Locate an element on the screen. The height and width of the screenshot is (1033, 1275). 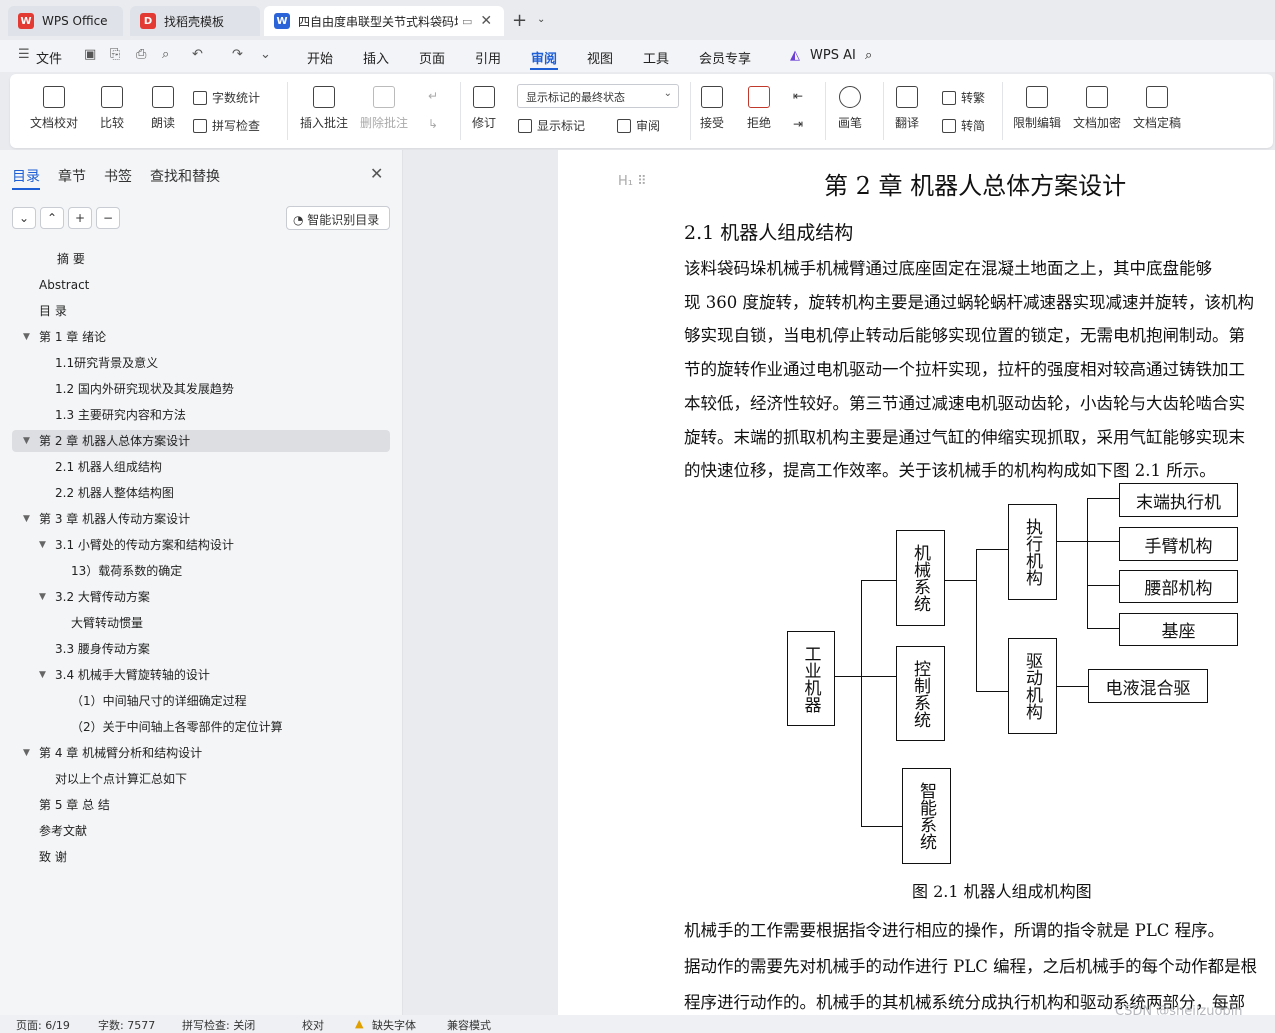
page-indicator: 页面: 6/19 is located at coordinates (43, 1025).